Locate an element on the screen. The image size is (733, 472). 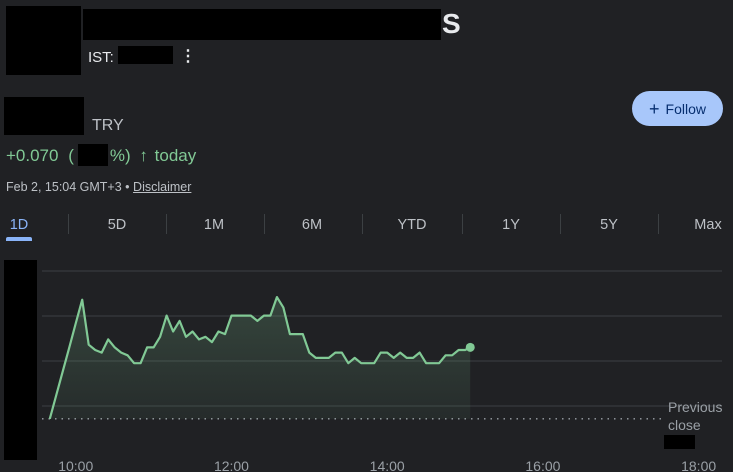
x-tick-label: 18:00 is located at coordinates (698, 465).